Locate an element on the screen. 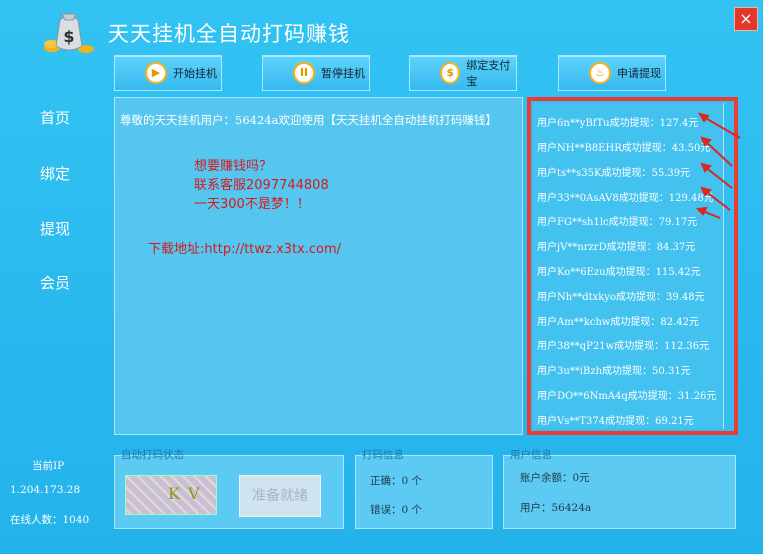 The image size is (763, 554). money-bag-icon: ♨ is located at coordinates (600, 73).